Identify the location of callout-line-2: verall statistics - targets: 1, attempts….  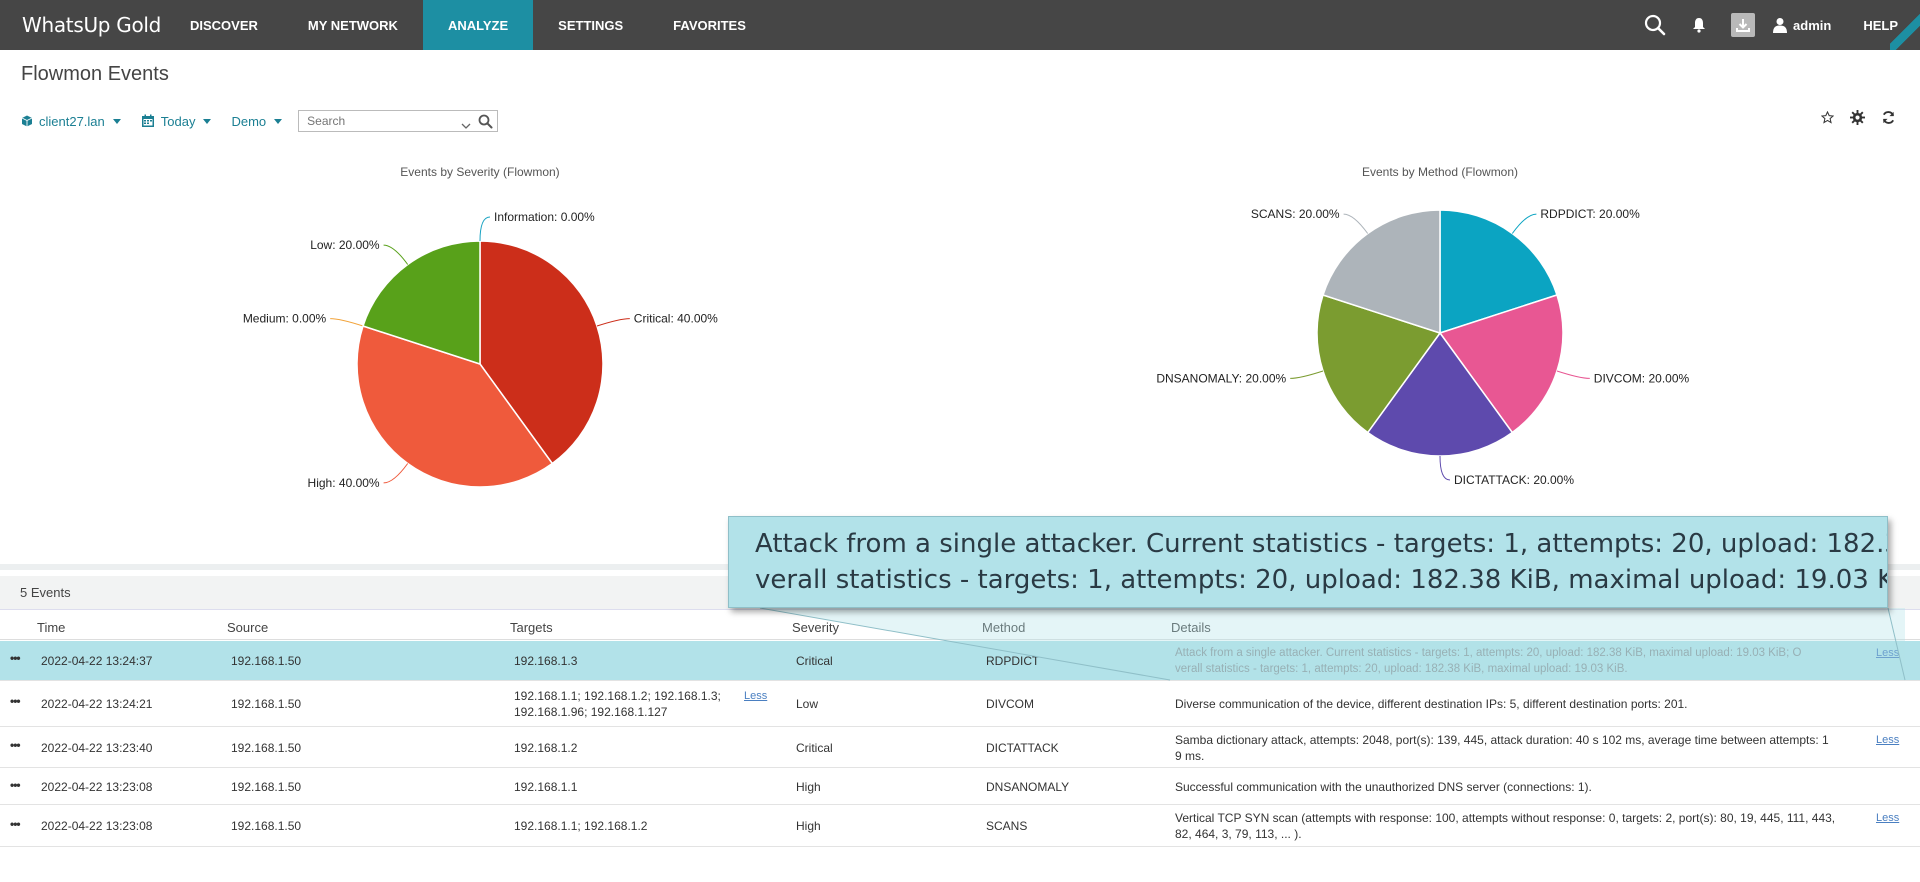
(1321, 580).